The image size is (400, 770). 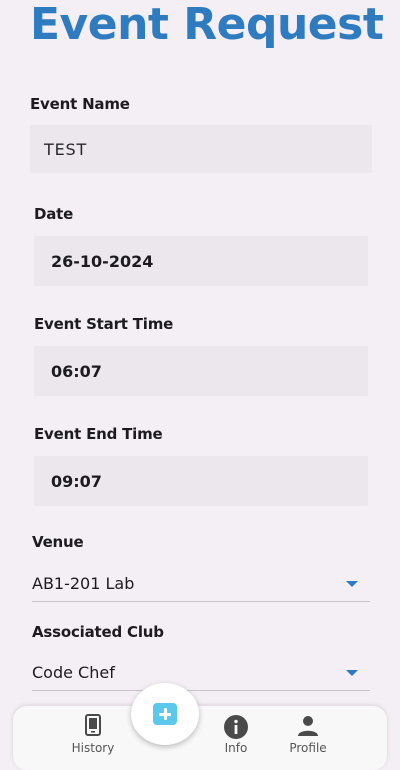 What do you see at coordinates (98, 434) in the screenshot?
I see `end-time-label: Event End Time` at bounding box center [98, 434].